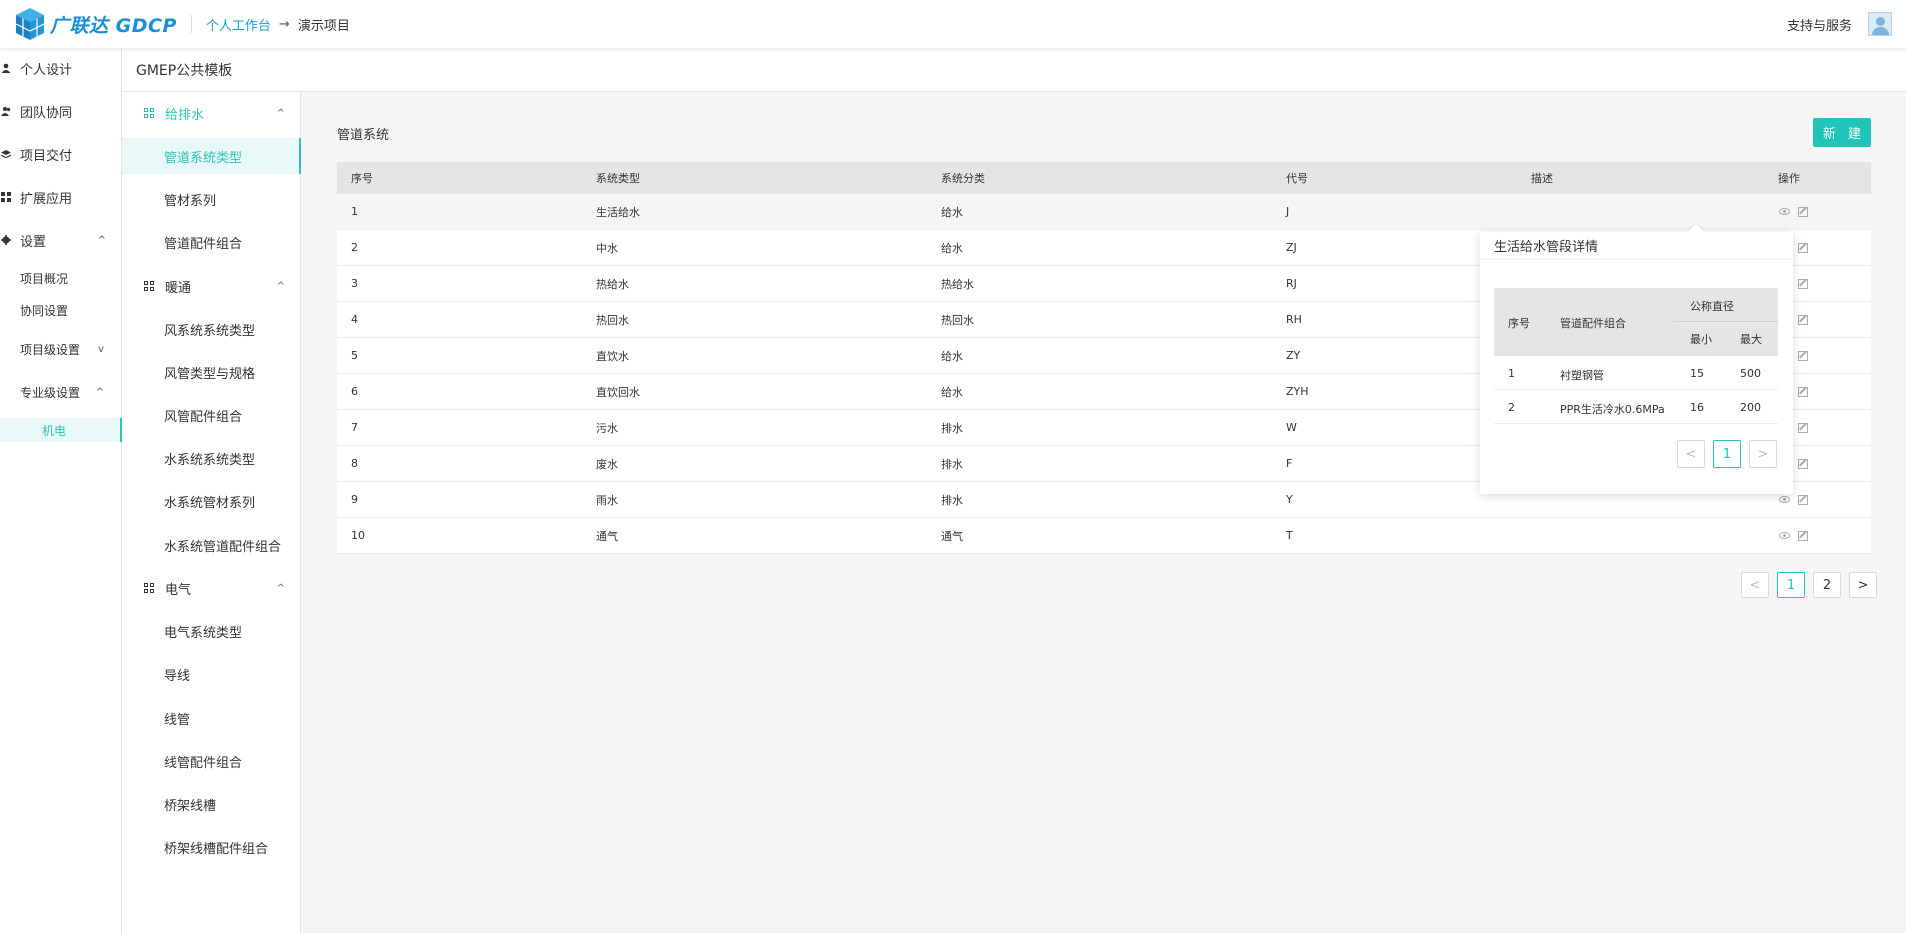 This screenshot has width=1906, height=933. I want to click on nav-team-collab: 团队协同, so click(61, 111).